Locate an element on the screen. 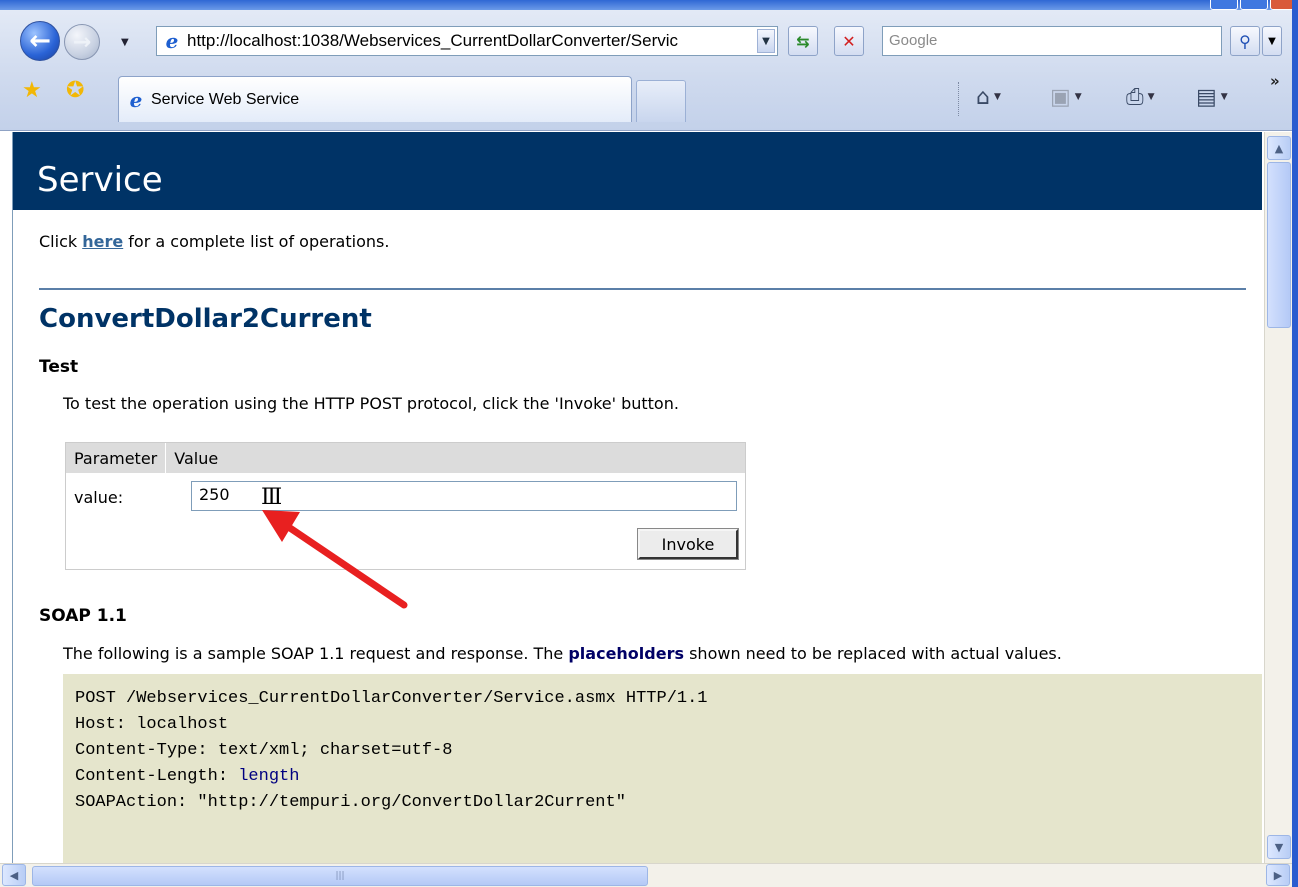 The width and height of the screenshot is (1298, 887). vertical-scrollbar: ▲ ▼ is located at coordinates (1278, 497).